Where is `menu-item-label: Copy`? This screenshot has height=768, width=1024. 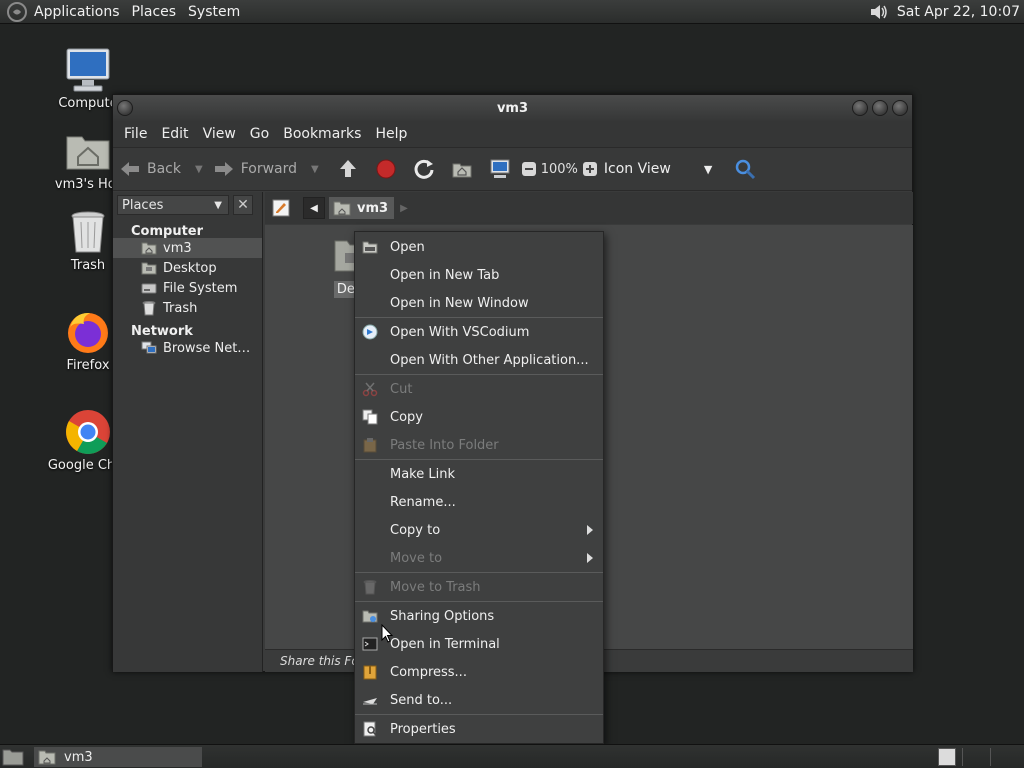
menu-item-label: Copy is located at coordinates (406, 417).